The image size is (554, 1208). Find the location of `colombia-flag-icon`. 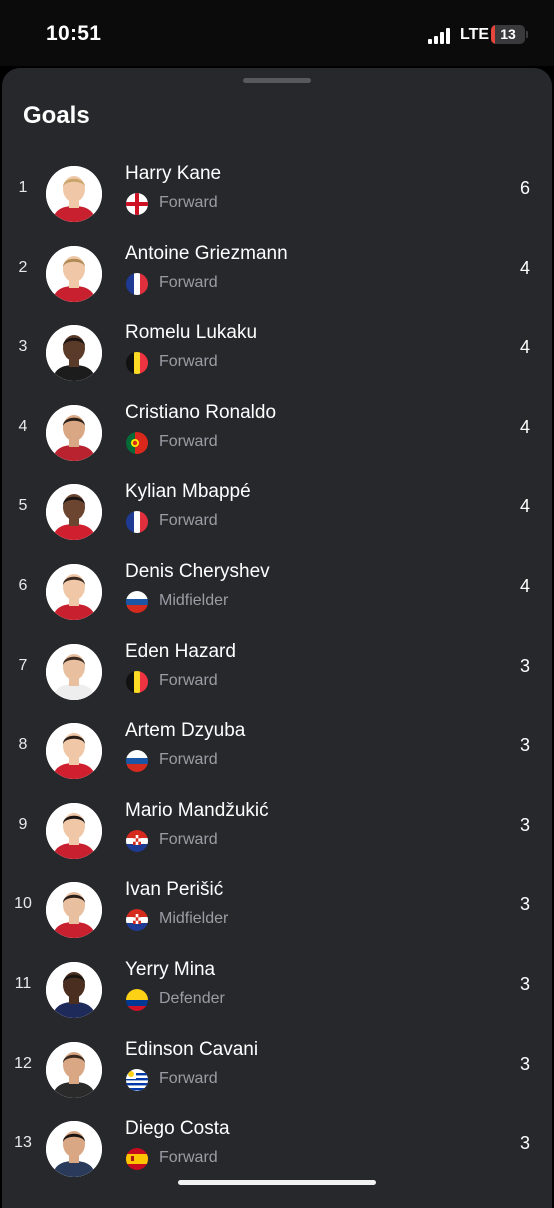

colombia-flag-icon is located at coordinates (137, 1000).